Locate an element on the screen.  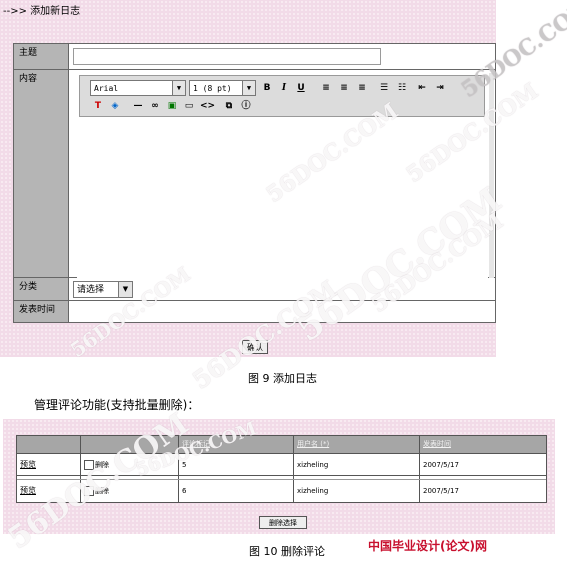
category-label: 分类 is located at coordinates (41, 289).